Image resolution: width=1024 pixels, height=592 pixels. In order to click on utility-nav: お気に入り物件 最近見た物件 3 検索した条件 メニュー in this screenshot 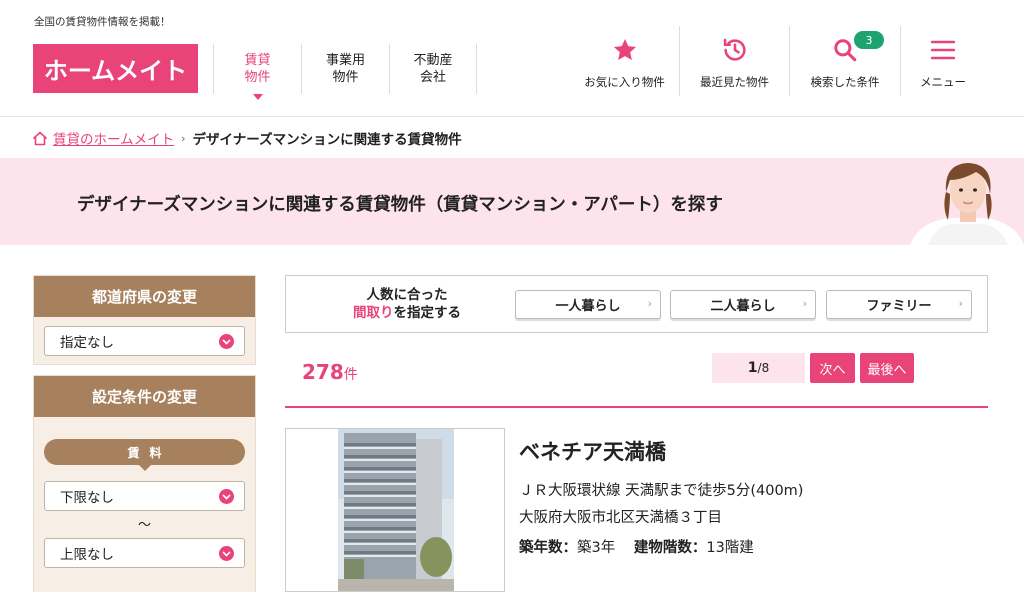, I will do `click(777, 61)`.